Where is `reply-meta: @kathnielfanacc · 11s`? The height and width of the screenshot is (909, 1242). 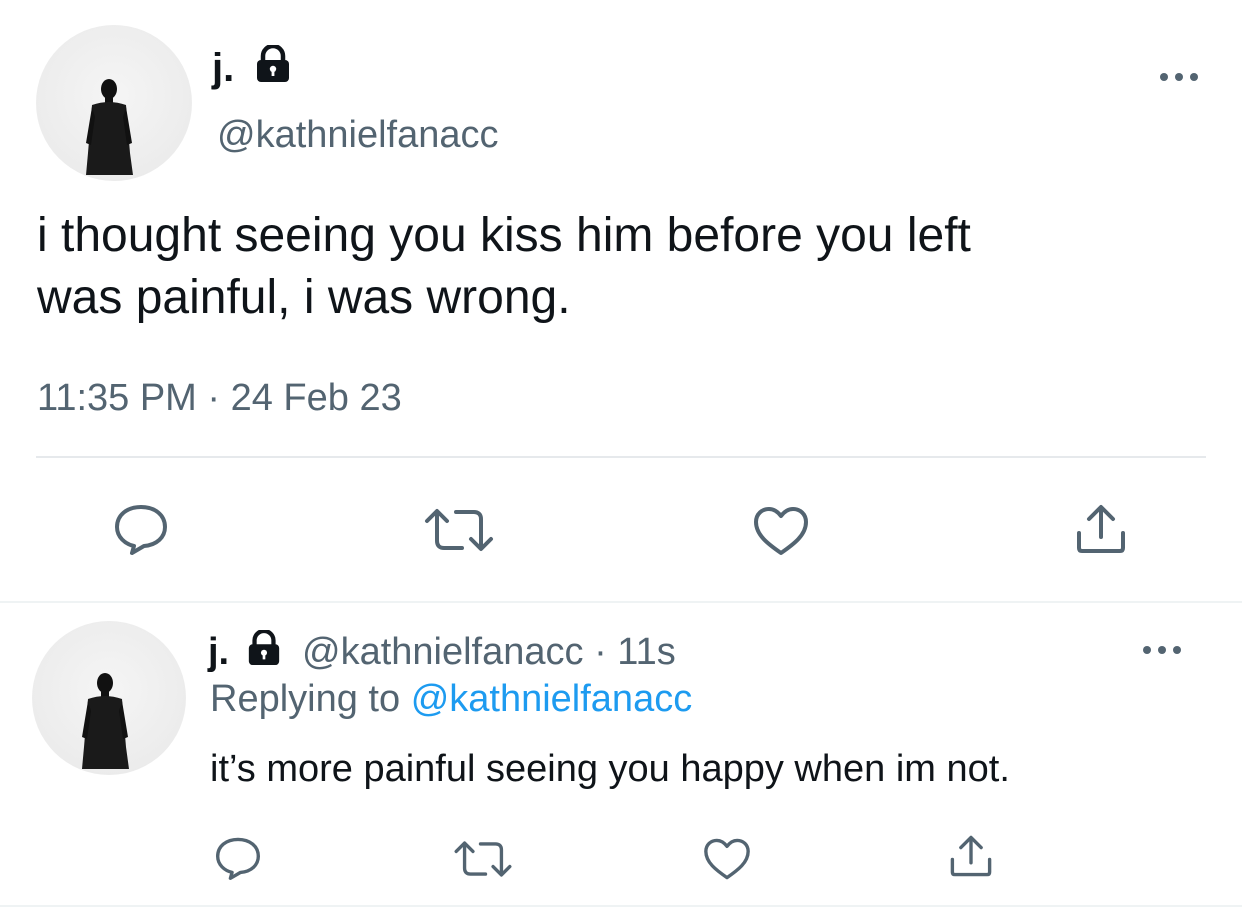 reply-meta: @kathnielfanacc · 11s is located at coordinates (489, 652).